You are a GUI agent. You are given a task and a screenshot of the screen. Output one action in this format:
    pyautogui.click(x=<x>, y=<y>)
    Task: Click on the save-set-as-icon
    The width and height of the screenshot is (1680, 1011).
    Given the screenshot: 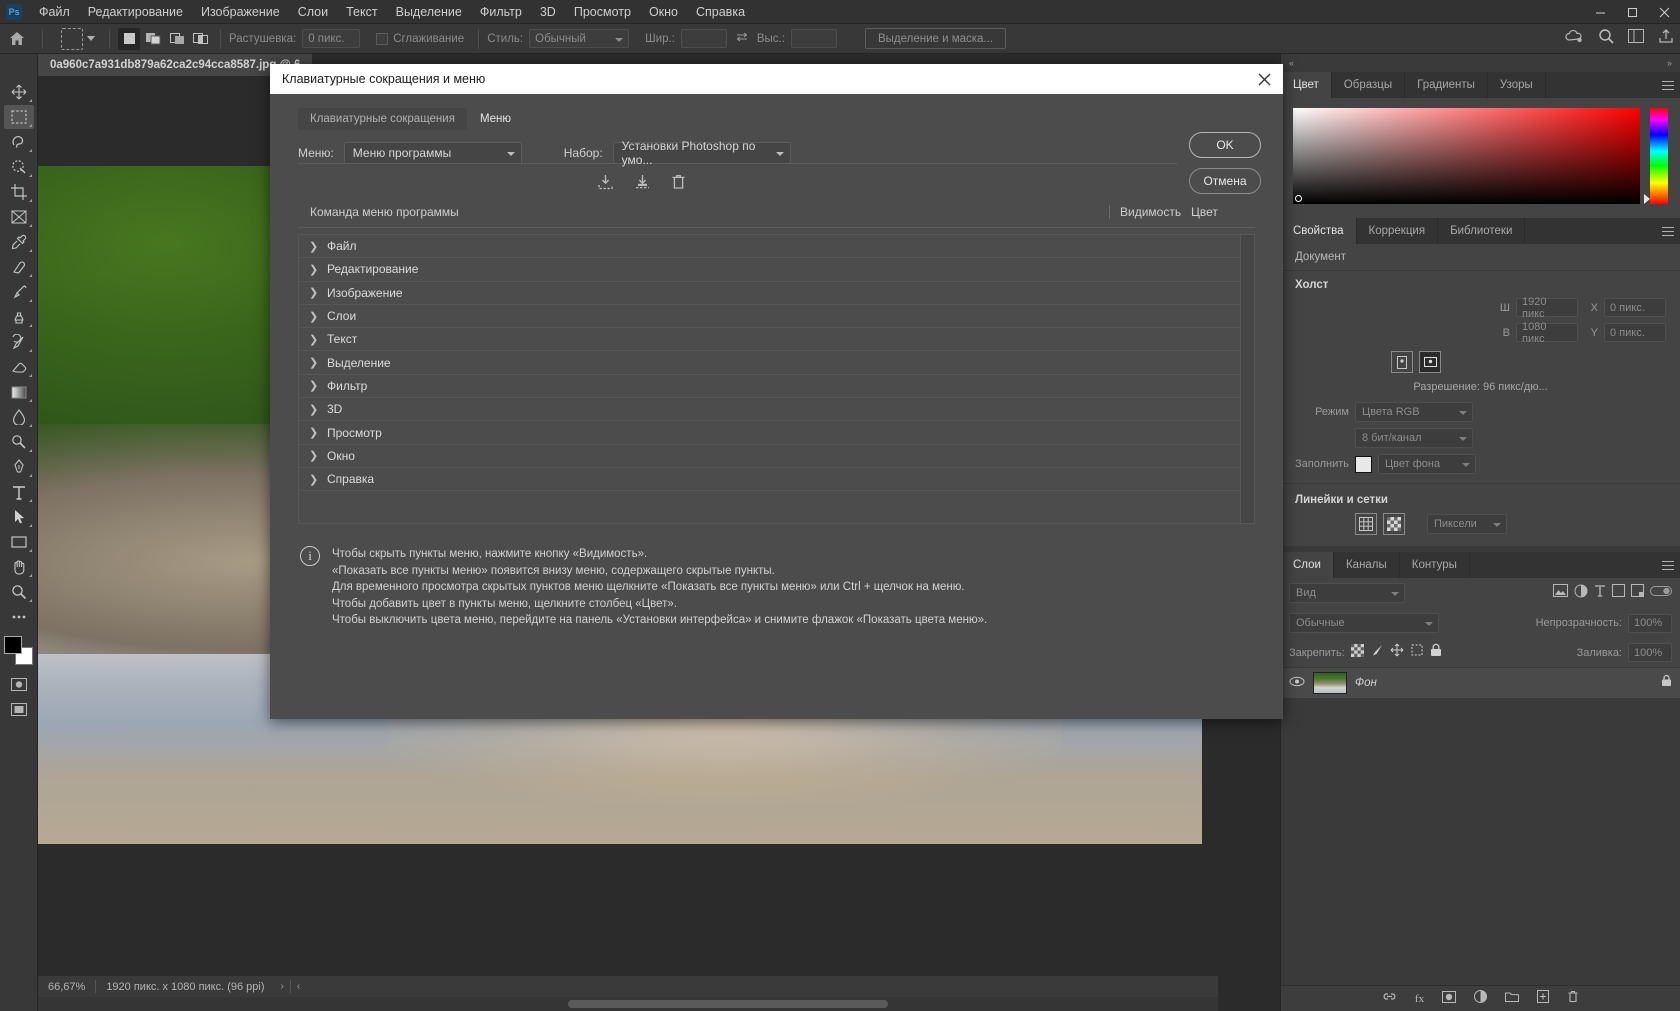 What is the action you would take?
    pyautogui.click(x=642, y=184)
    